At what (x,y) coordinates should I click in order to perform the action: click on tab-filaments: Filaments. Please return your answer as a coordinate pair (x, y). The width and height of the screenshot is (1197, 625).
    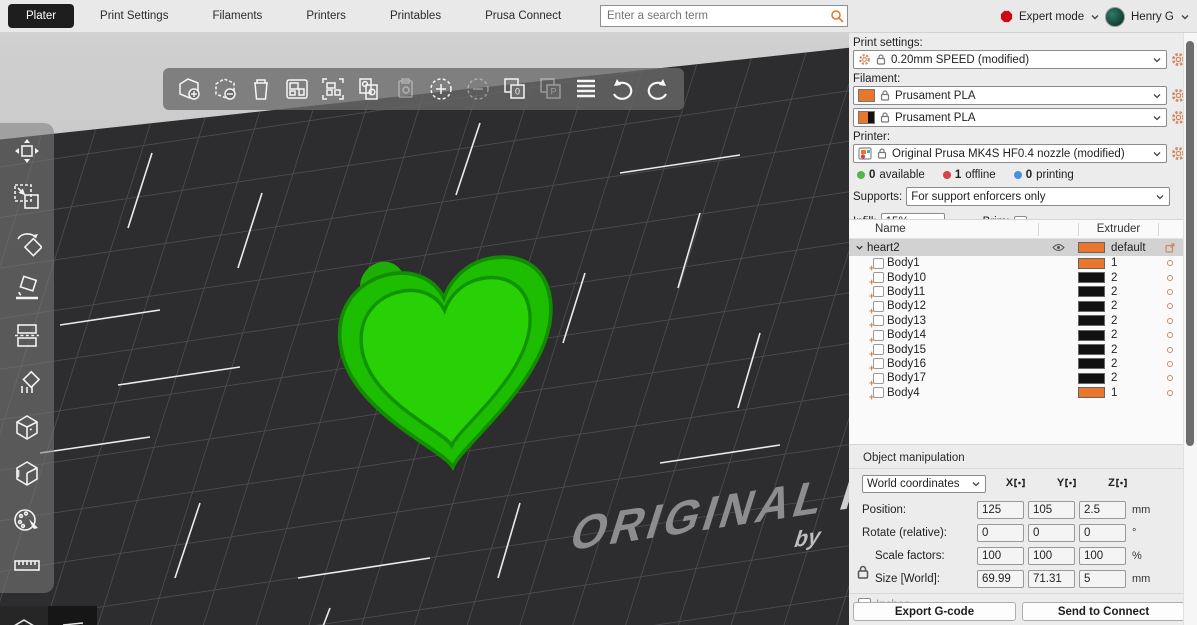
    Looking at the image, I should click on (237, 16).